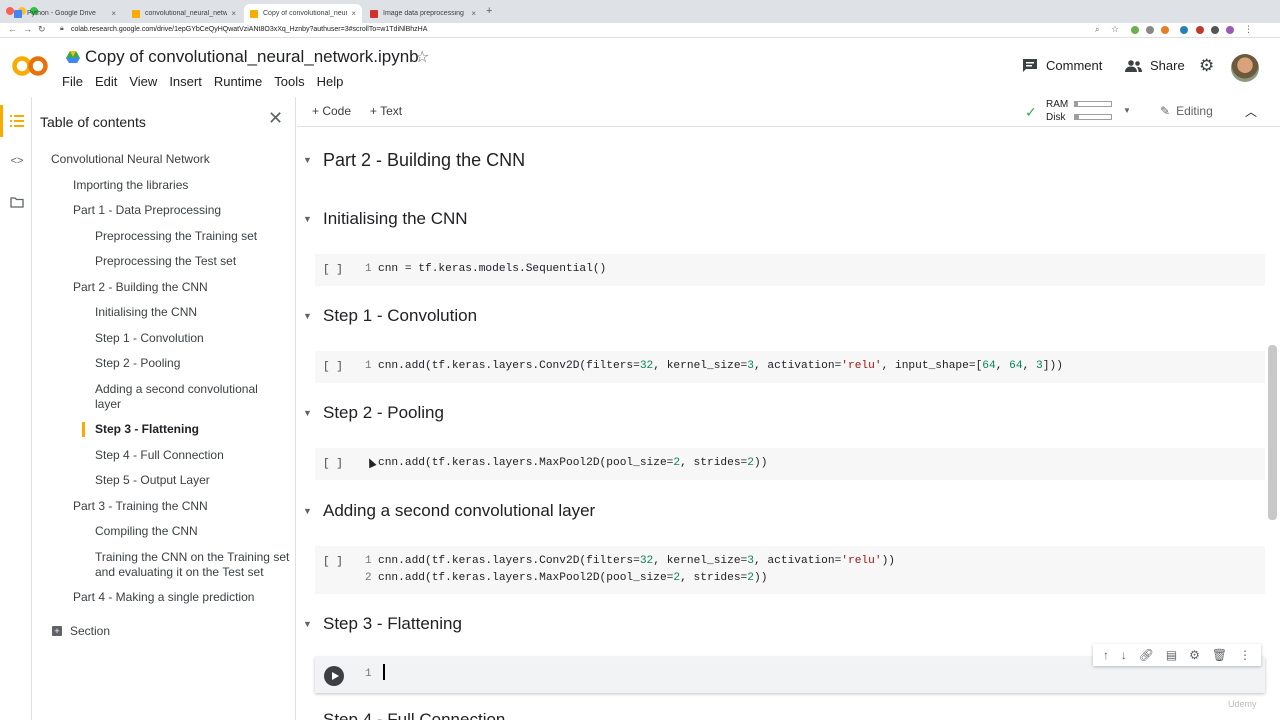  What do you see at coordinates (190, 397) in the screenshot?
I see `toc-item: Adding a second convolutional layer` at bounding box center [190, 397].